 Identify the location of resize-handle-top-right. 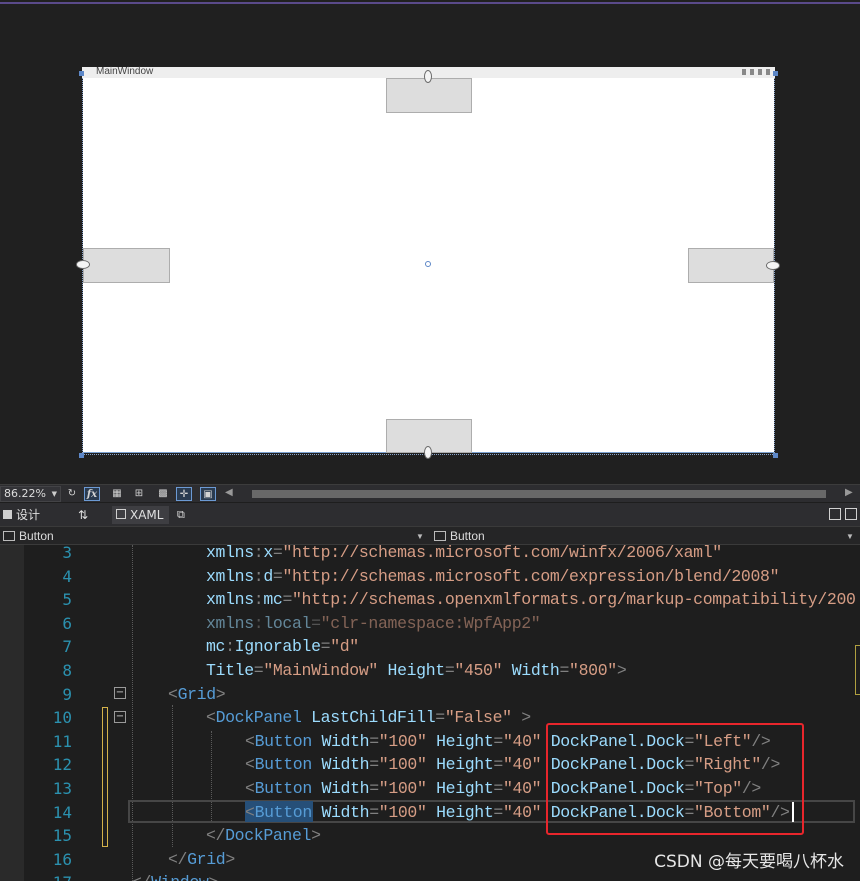
(775, 73).